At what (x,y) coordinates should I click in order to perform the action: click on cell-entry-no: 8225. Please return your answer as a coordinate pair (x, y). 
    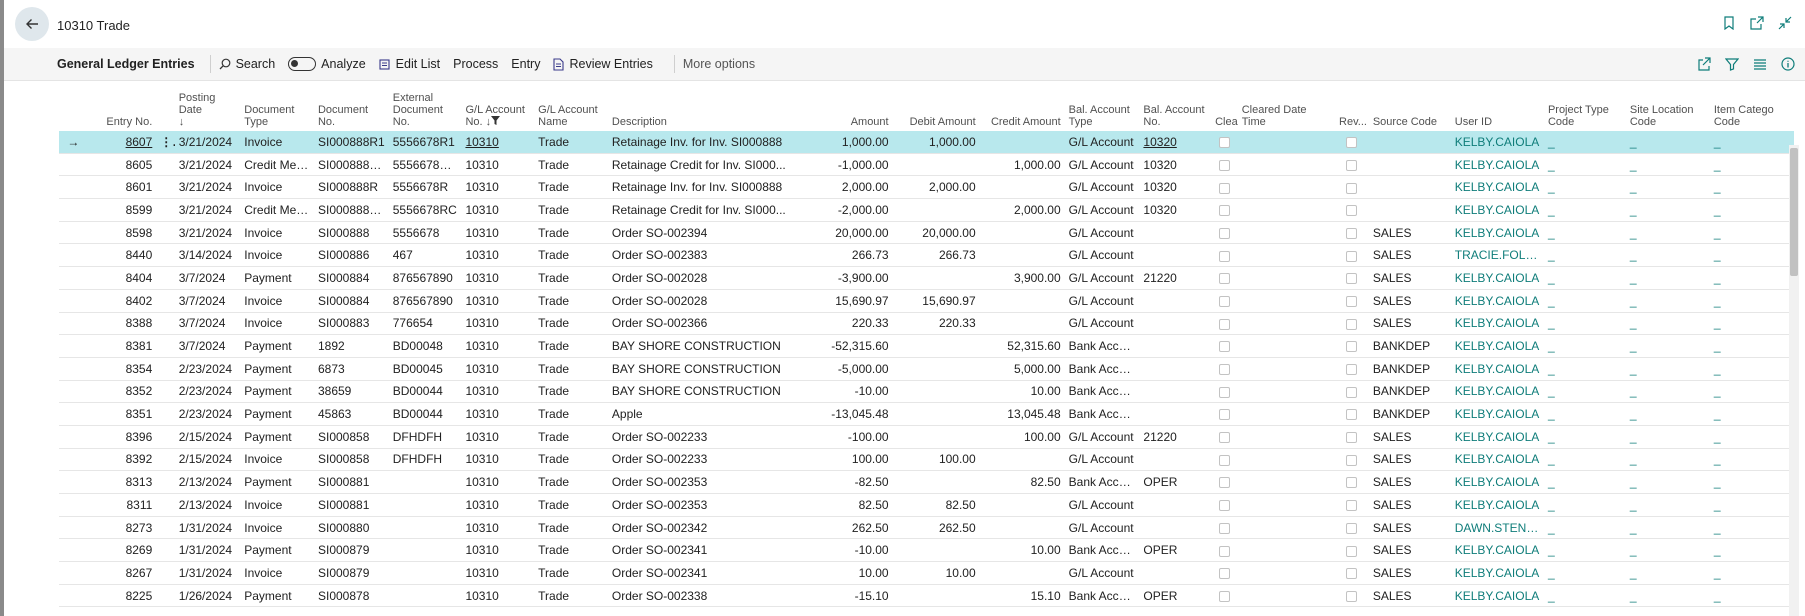
    Looking at the image, I should click on (127, 596).